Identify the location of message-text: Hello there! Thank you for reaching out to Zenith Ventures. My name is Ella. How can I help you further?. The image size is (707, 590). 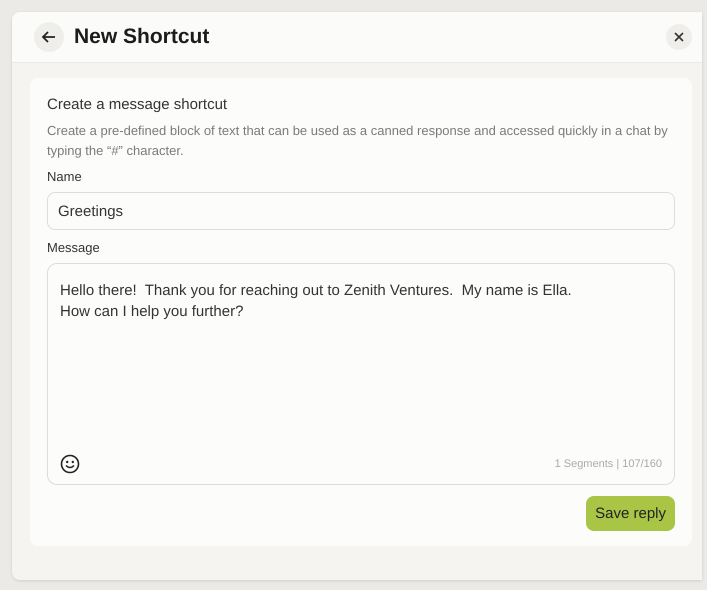
(316, 301).